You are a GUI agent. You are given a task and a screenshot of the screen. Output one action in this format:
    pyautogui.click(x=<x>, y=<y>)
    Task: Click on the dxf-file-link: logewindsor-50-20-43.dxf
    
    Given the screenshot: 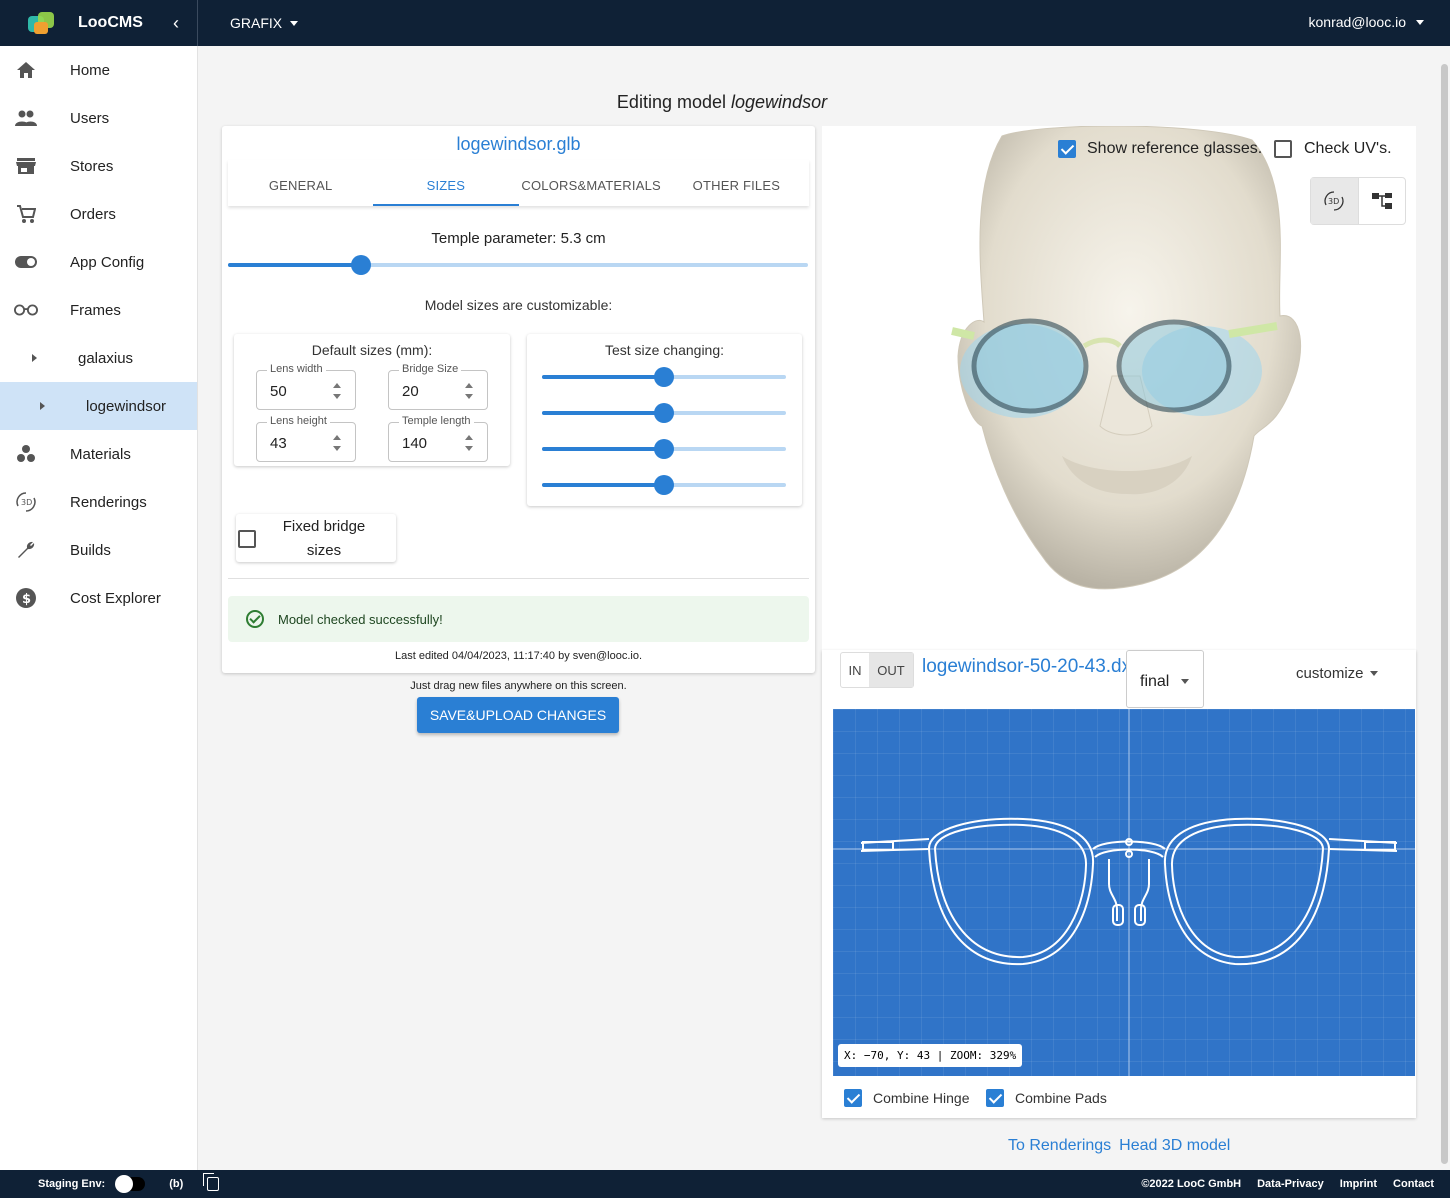 What is the action you would take?
    pyautogui.click(x=1029, y=667)
    